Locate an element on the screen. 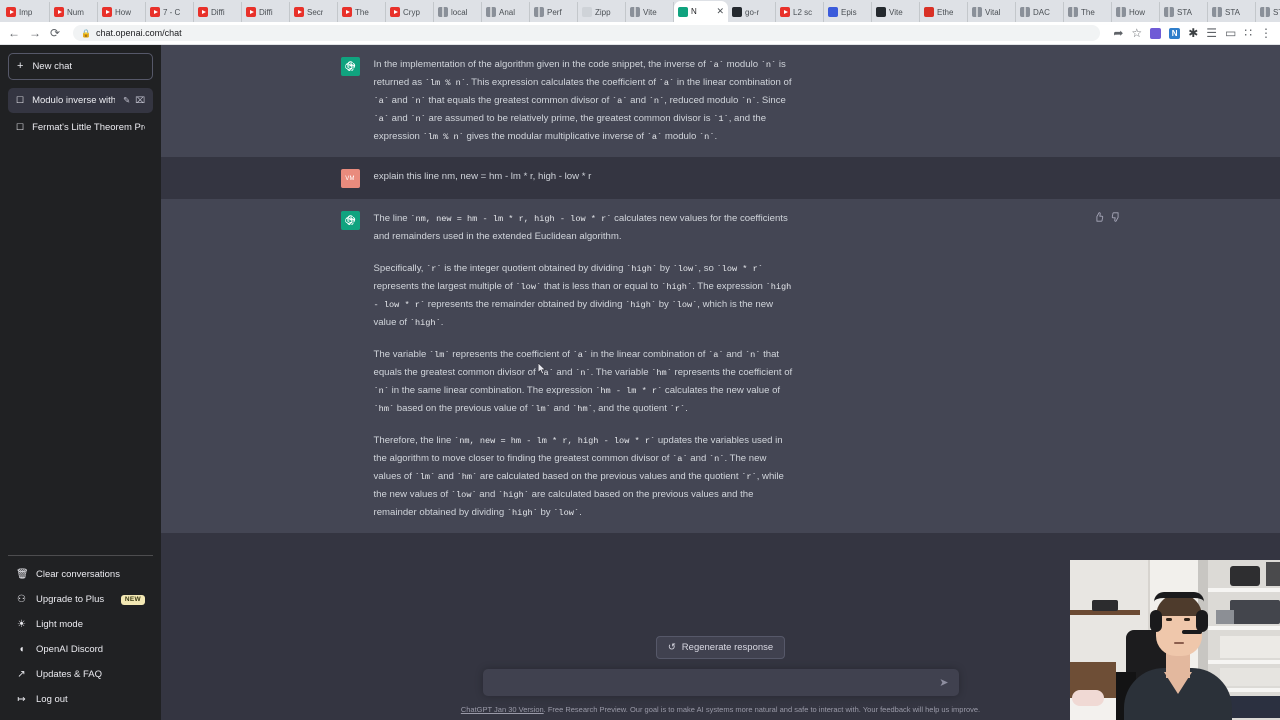 This screenshot has height=720, width=1280. tab-title: 7 - C is located at coordinates (172, 12).